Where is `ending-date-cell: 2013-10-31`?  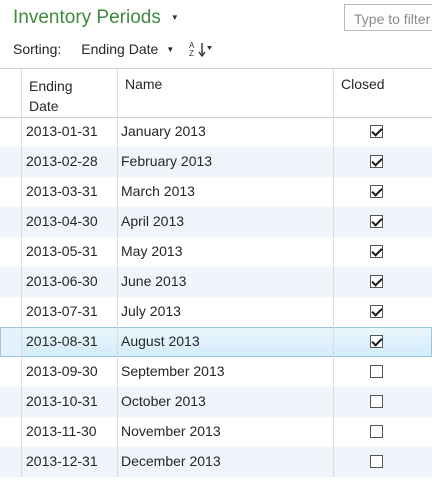
ending-date-cell: 2013-10-31 is located at coordinates (70, 402).